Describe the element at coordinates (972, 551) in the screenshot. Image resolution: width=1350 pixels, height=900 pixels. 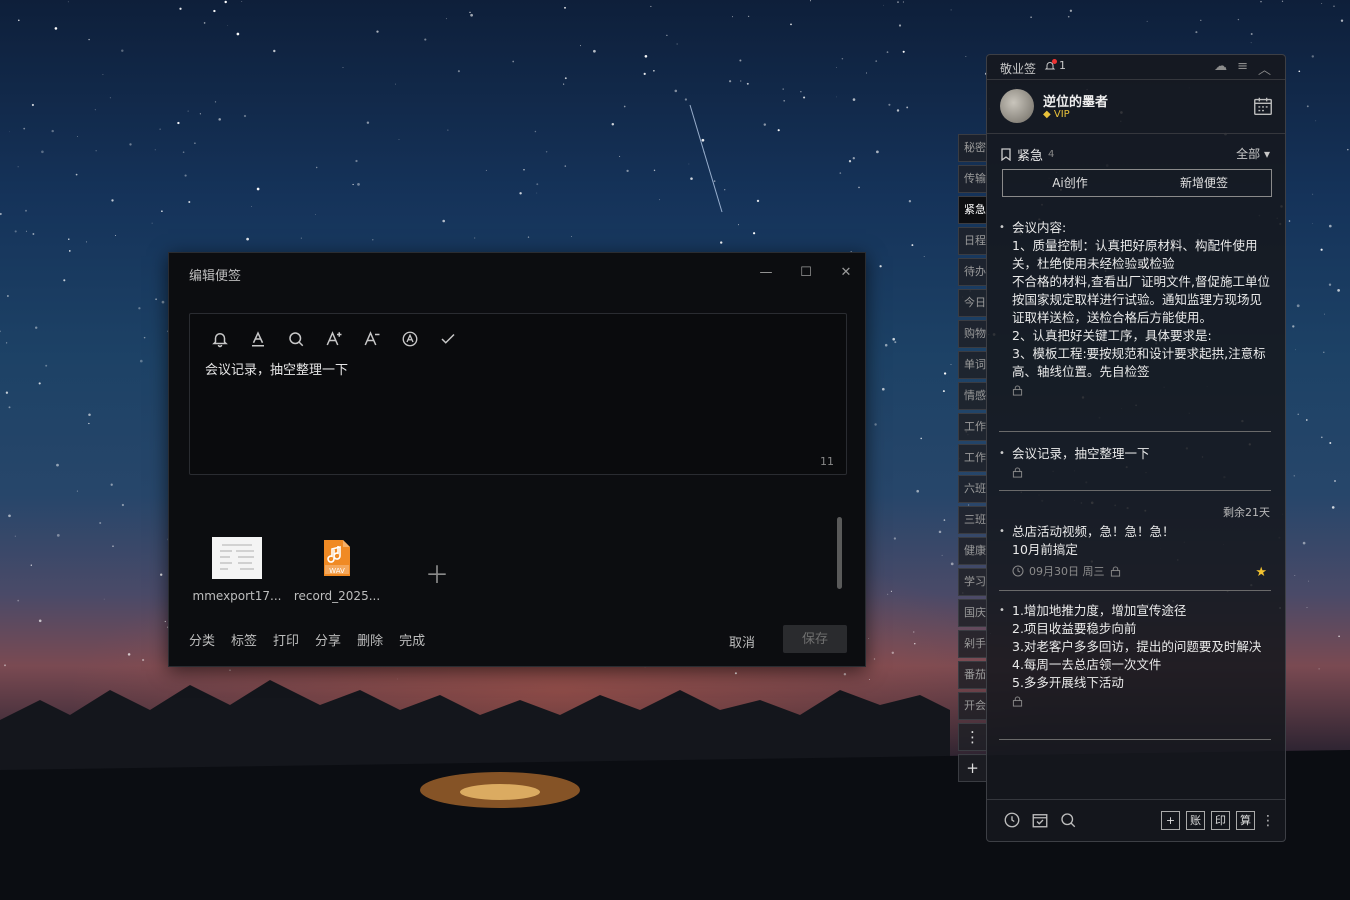
I see `tab-category: 健康` at that location.